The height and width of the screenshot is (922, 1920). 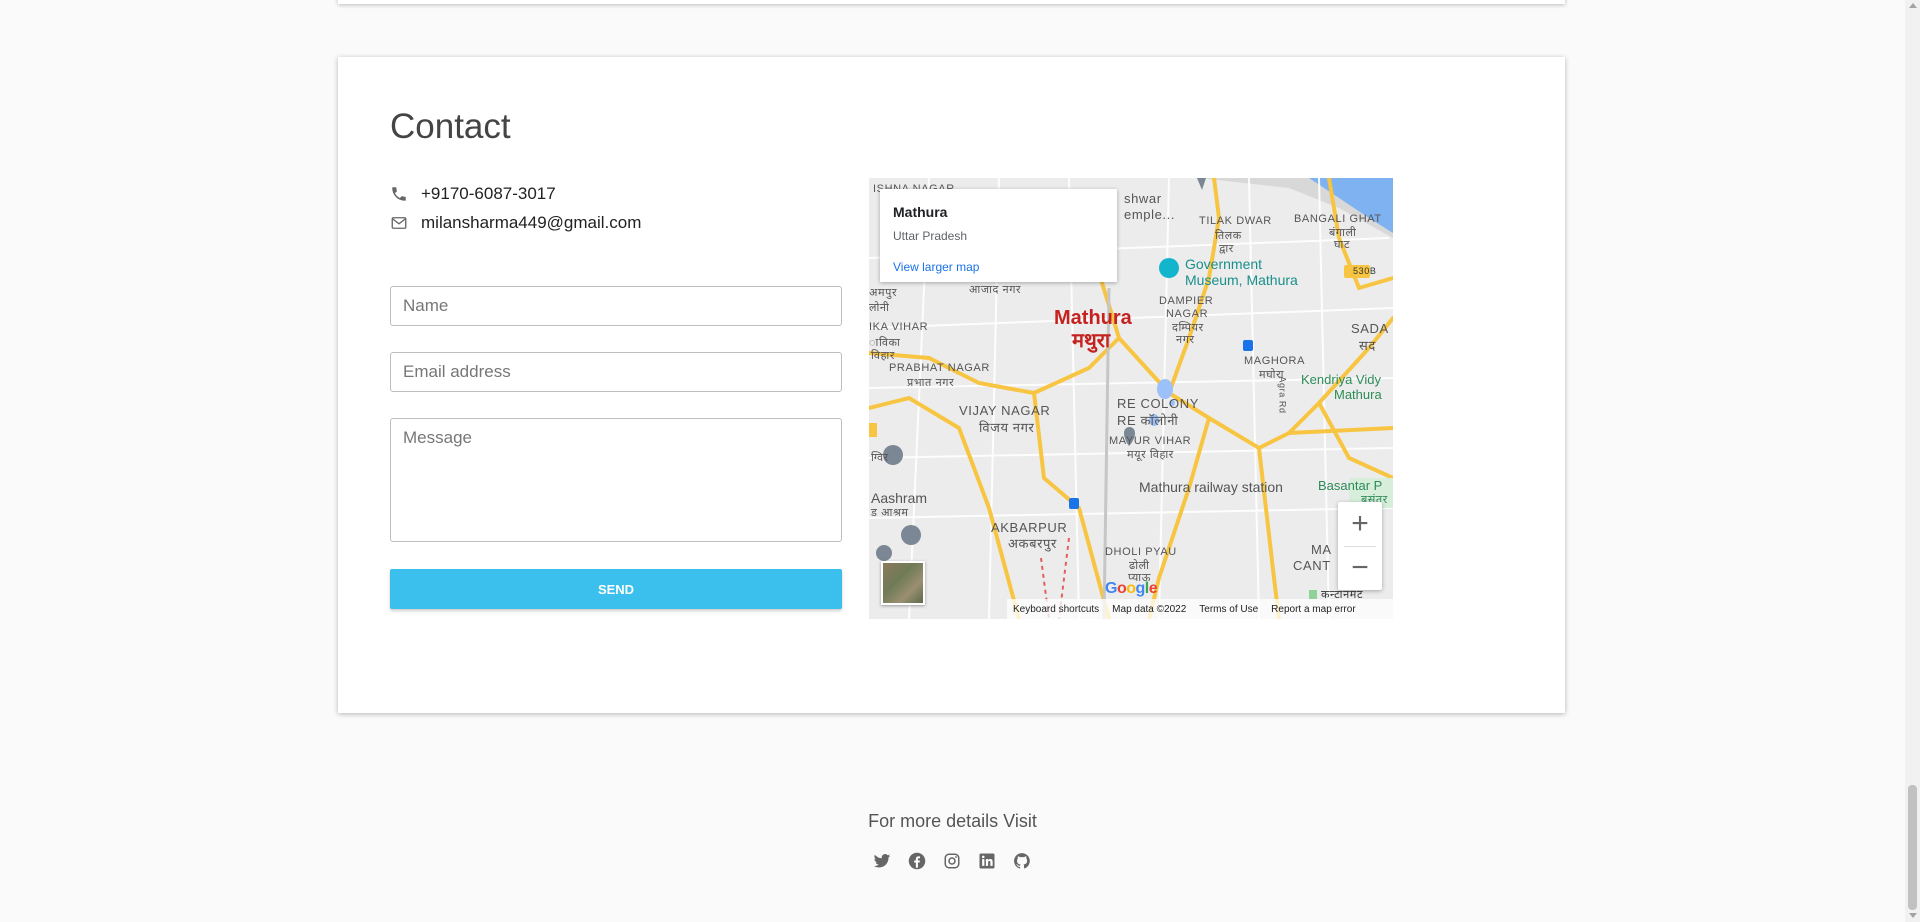 I want to click on scroll-down-arrow, so click(x=1913, y=915).